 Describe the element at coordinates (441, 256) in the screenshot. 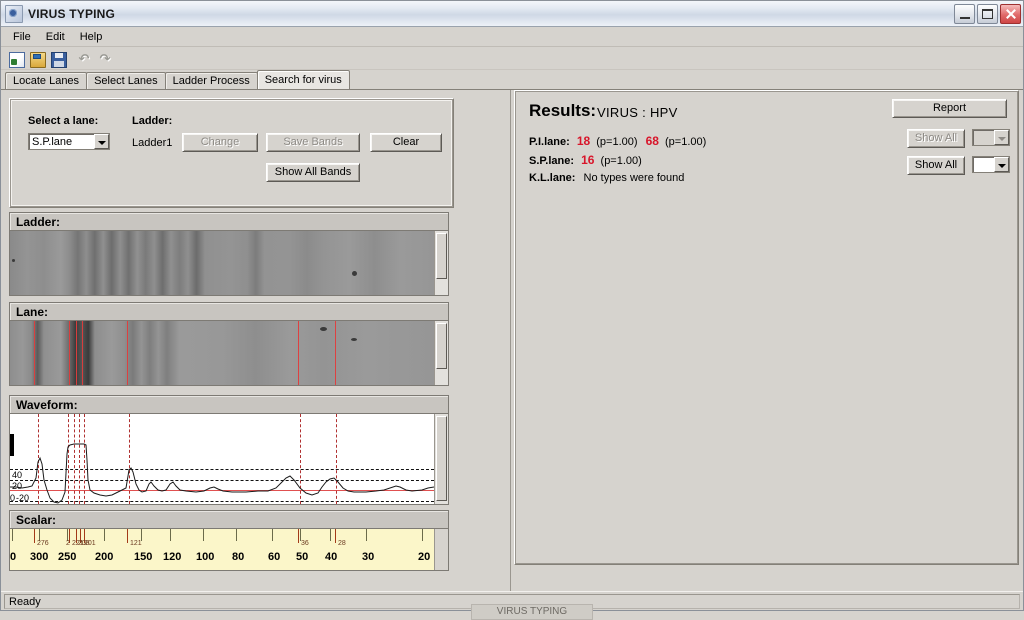

I see `ladder-scroll-thumb` at that location.